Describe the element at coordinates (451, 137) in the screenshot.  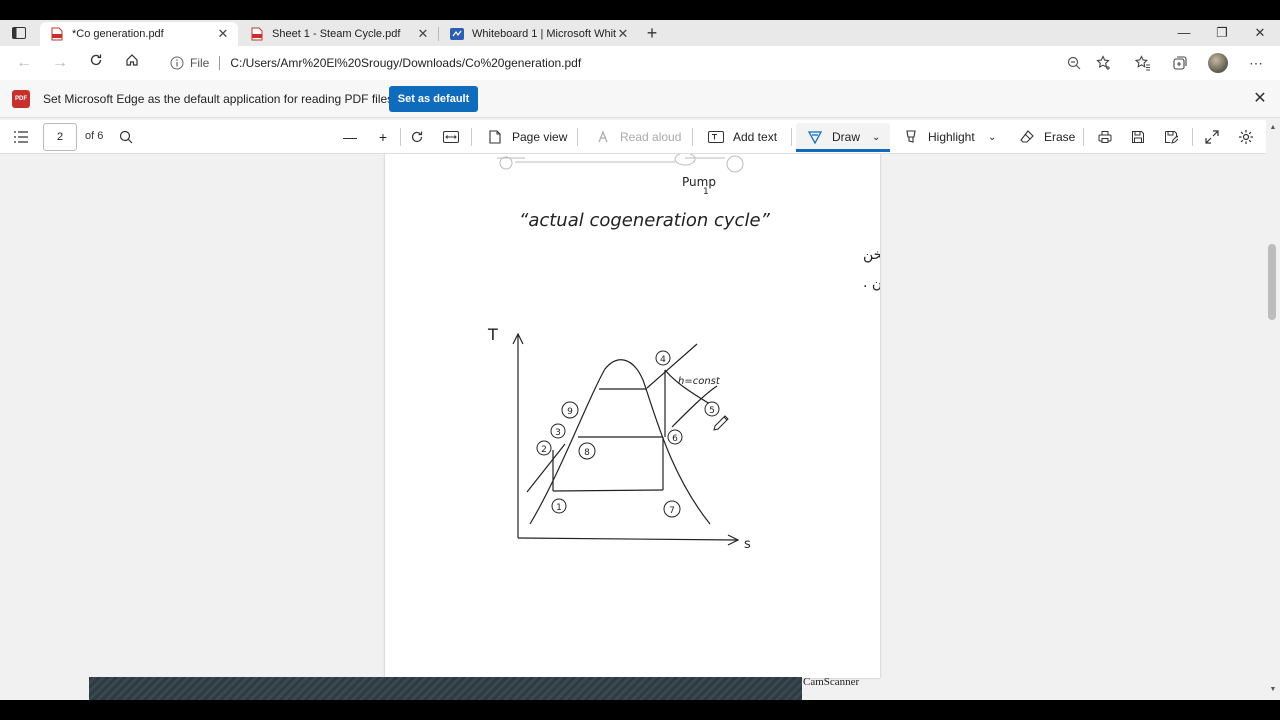
I see `fit-to-width-button` at that location.